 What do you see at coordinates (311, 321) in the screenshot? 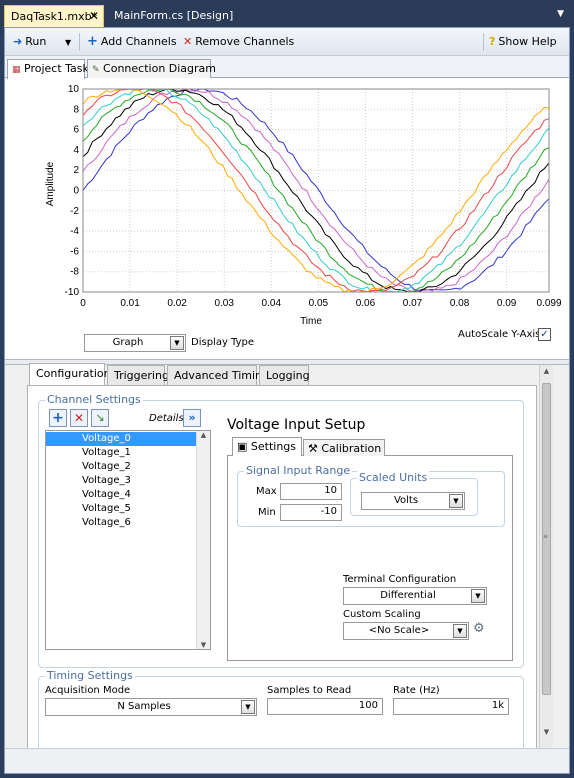
I see `x-axis-label: Time` at bounding box center [311, 321].